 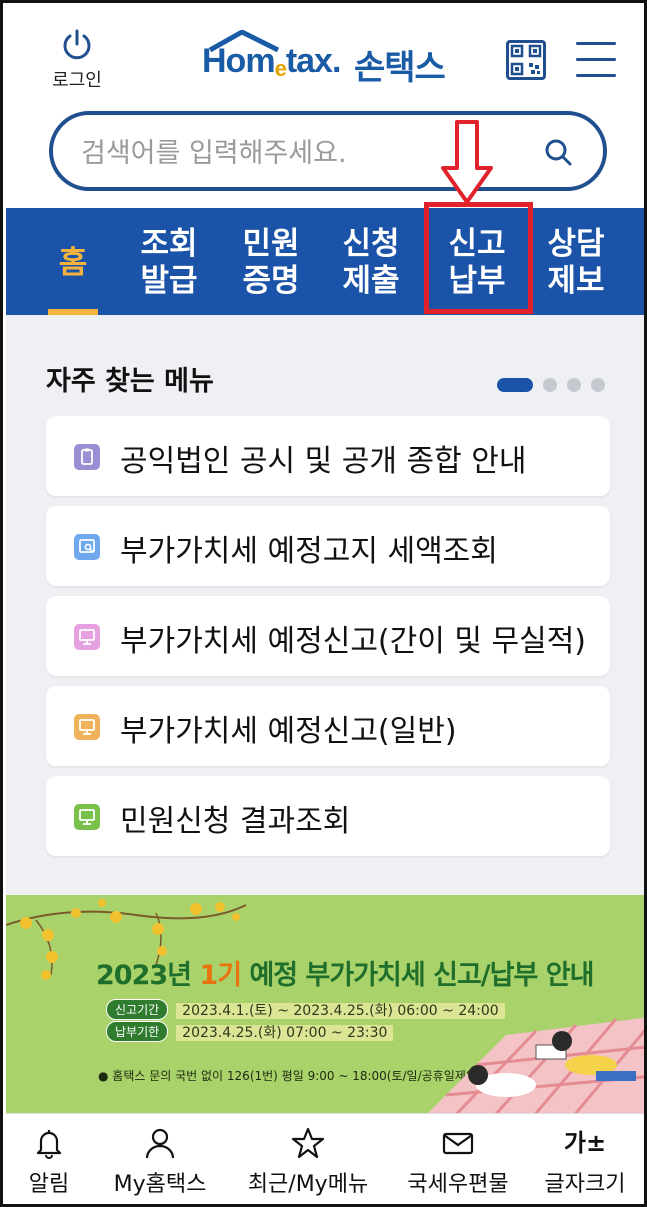 I want to click on search-bar, so click(x=328, y=151).